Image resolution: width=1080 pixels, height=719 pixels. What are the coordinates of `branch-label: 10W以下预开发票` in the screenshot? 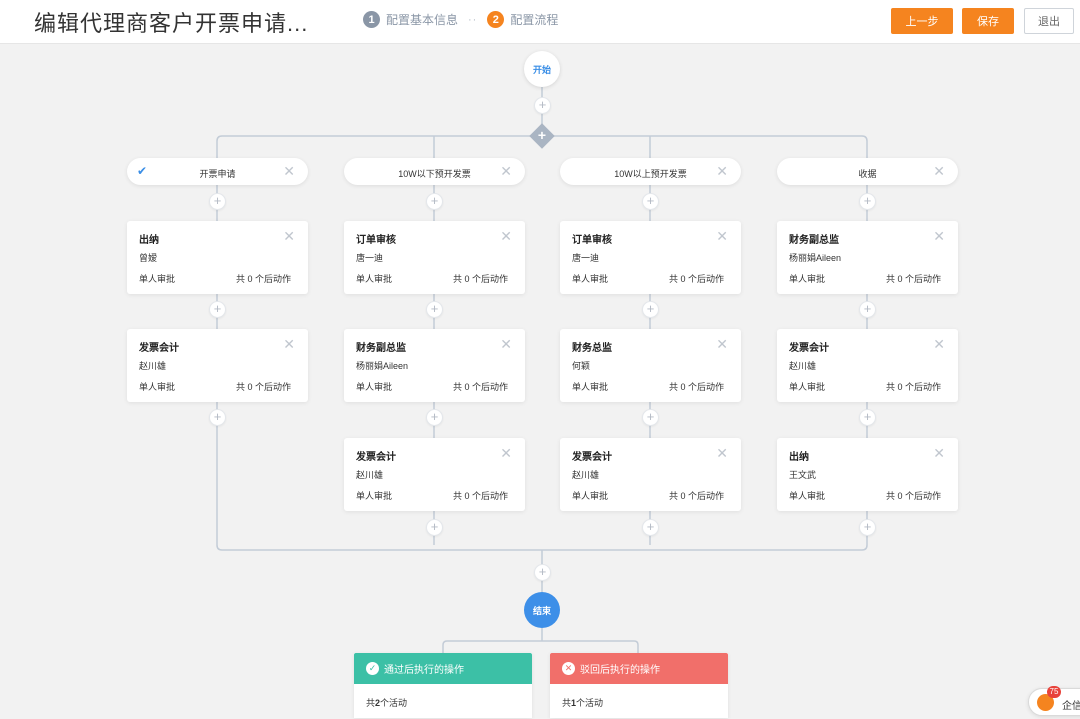 It's located at (434, 174).